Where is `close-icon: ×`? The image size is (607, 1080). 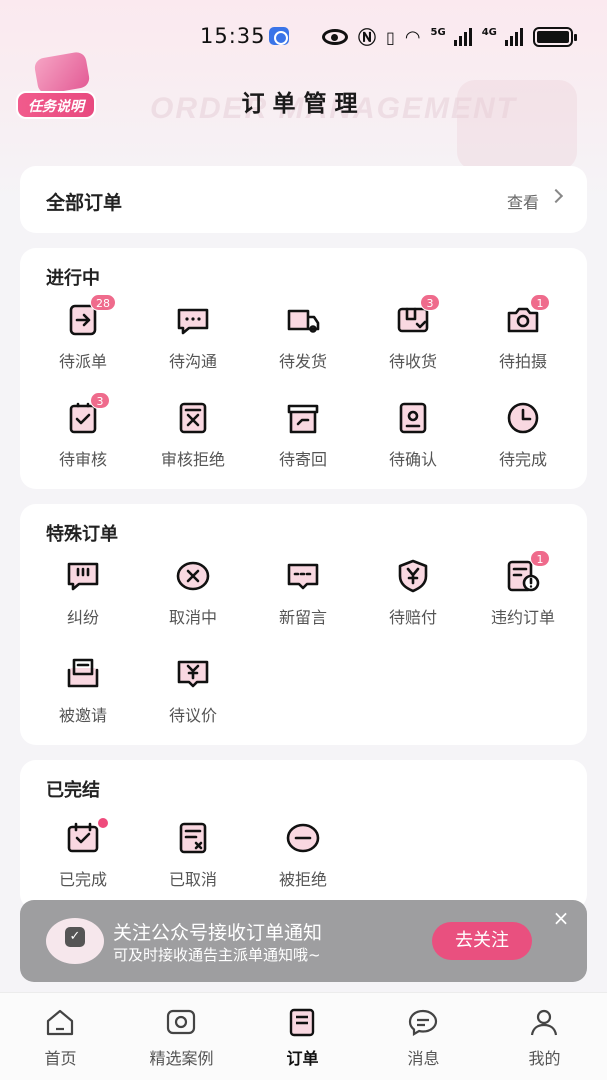
close-icon: × is located at coordinates (561, 918).